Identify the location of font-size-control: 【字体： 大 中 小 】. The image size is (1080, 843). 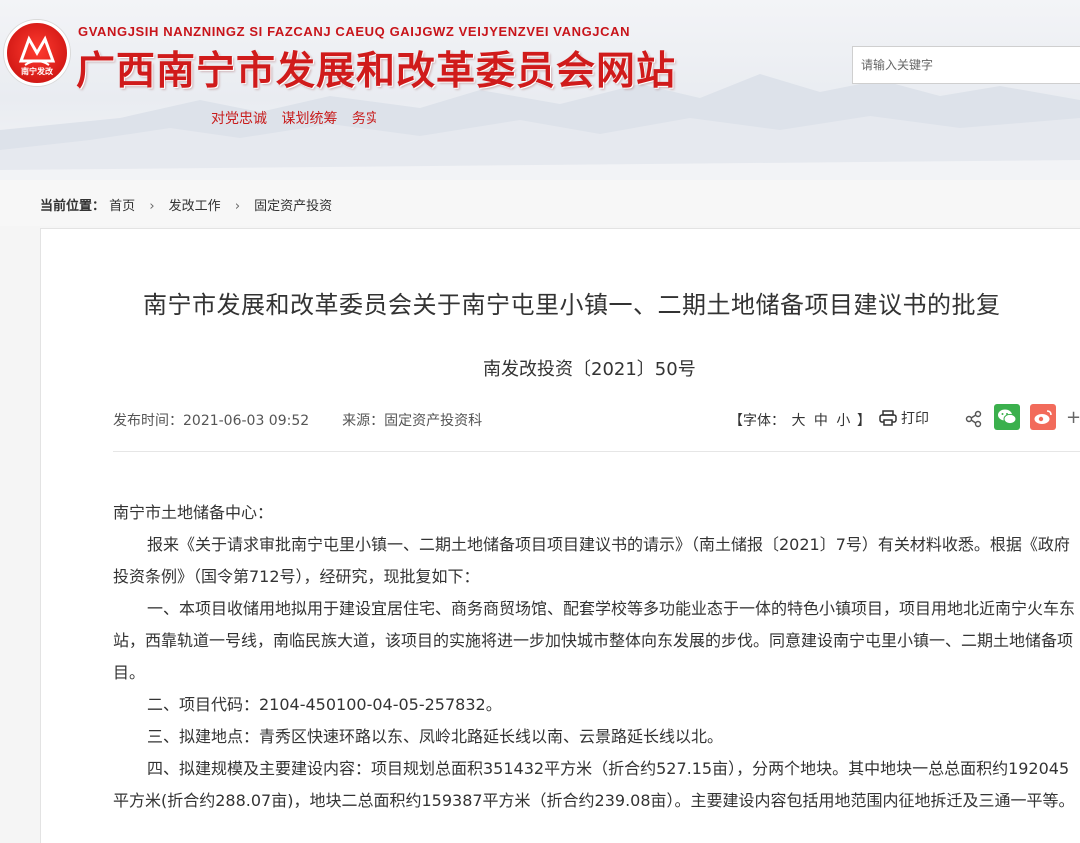
(800, 420).